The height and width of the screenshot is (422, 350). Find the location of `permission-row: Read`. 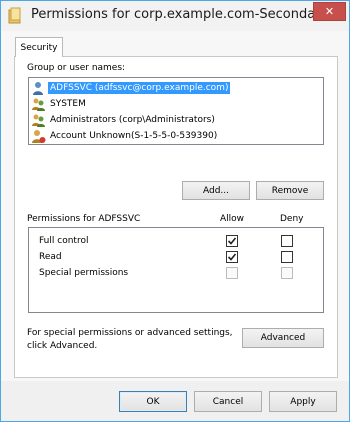

permission-row: Read is located at coordinates (50, 257).